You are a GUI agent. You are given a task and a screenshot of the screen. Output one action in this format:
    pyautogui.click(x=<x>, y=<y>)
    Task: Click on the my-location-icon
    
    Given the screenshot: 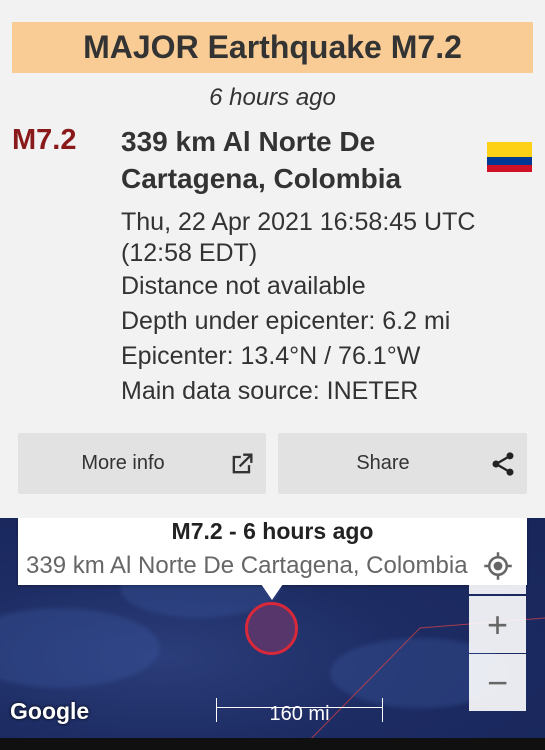 What is the action you would take?
    pyautogui.click(x=497, y=565)
    